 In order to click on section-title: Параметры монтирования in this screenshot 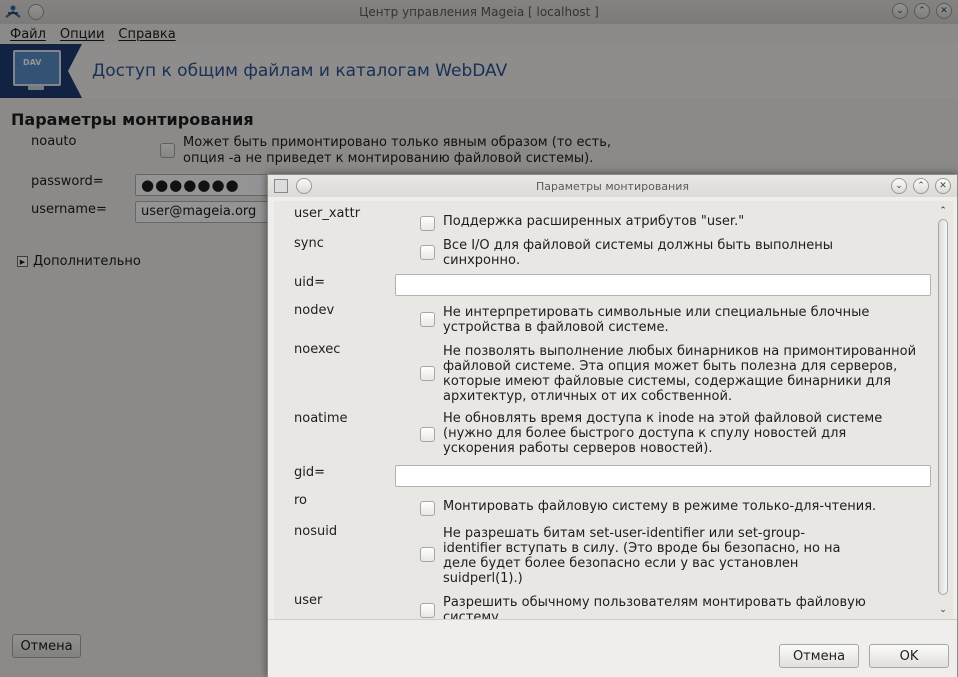, I will do `click(132, 119)`.